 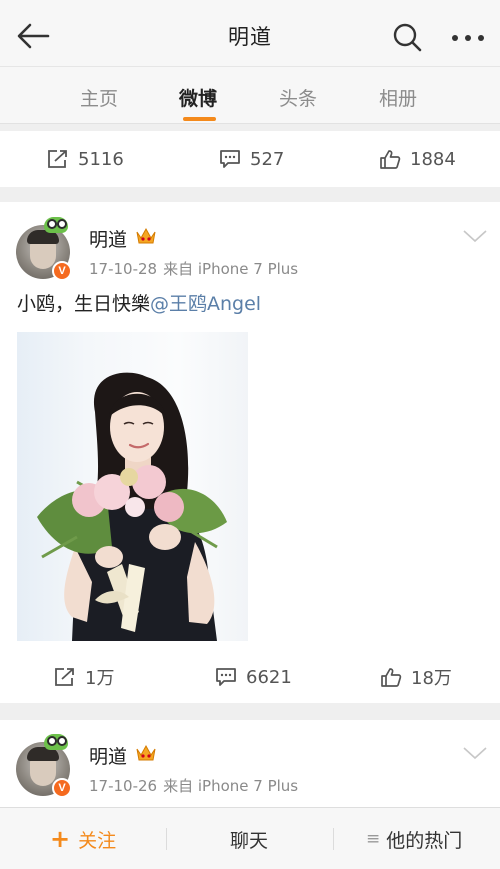 I want to click on comment-button: 527, so click(x=251, y=159).